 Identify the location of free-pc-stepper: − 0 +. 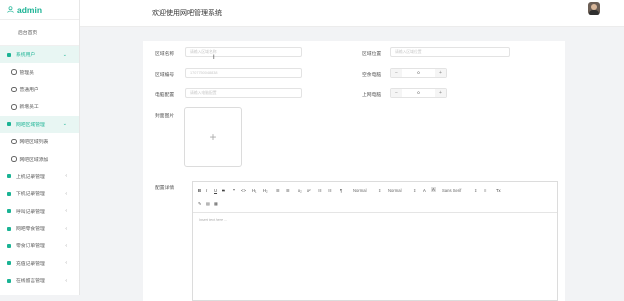
(418, 73).